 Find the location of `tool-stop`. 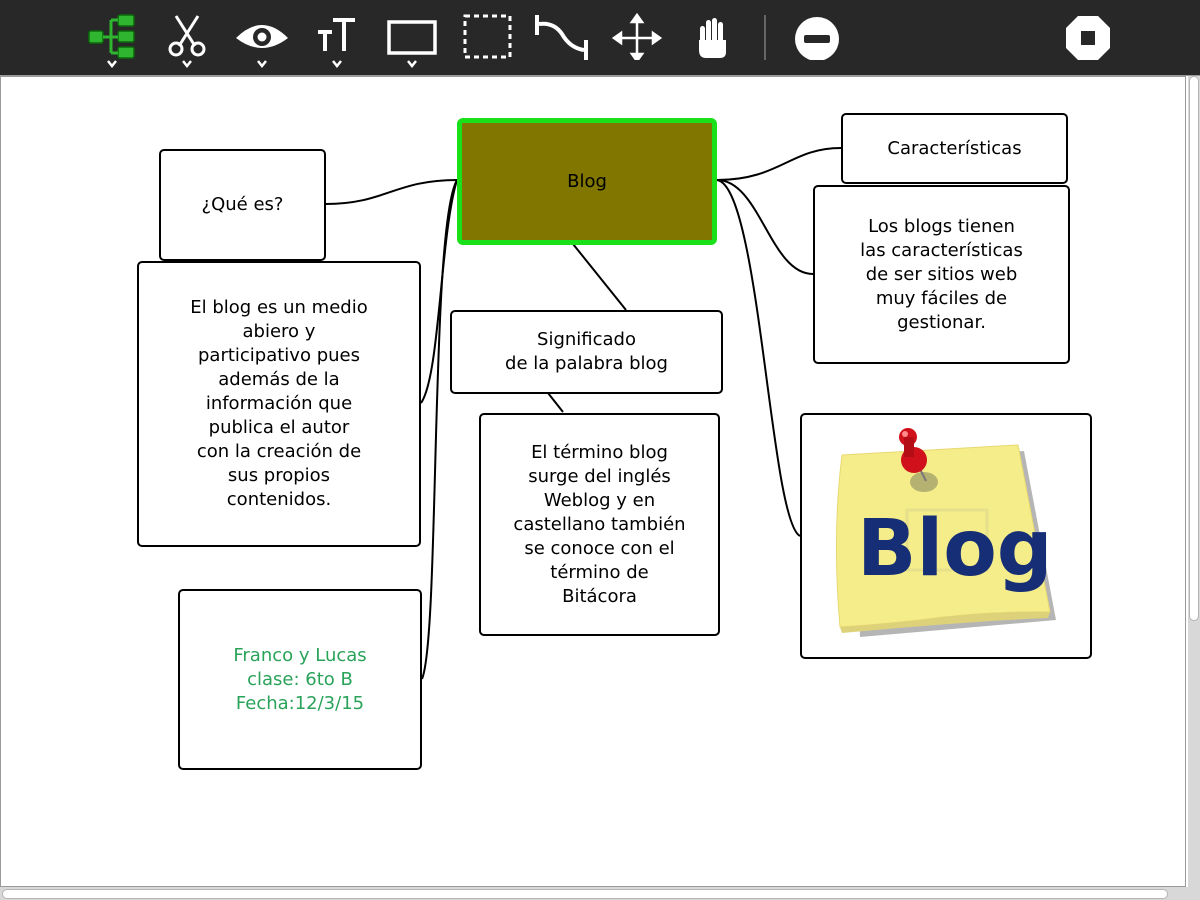

tool-stop is located at coordinates (1088, 37).